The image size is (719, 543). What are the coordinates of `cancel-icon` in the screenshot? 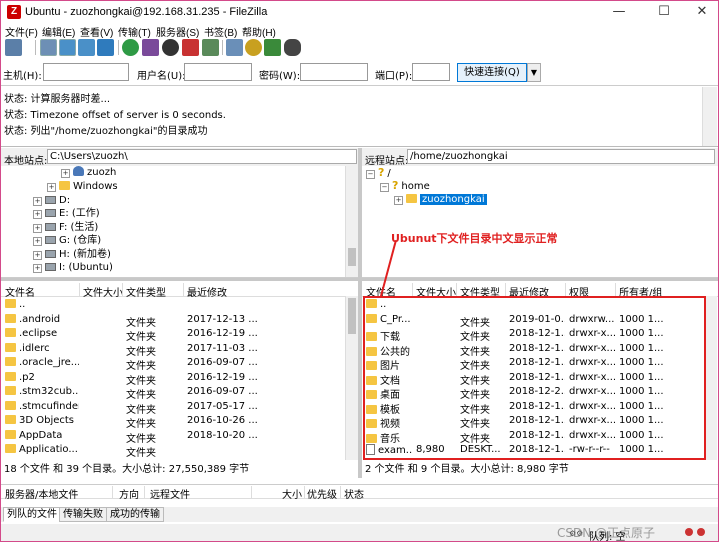 It's located at (170, 47).